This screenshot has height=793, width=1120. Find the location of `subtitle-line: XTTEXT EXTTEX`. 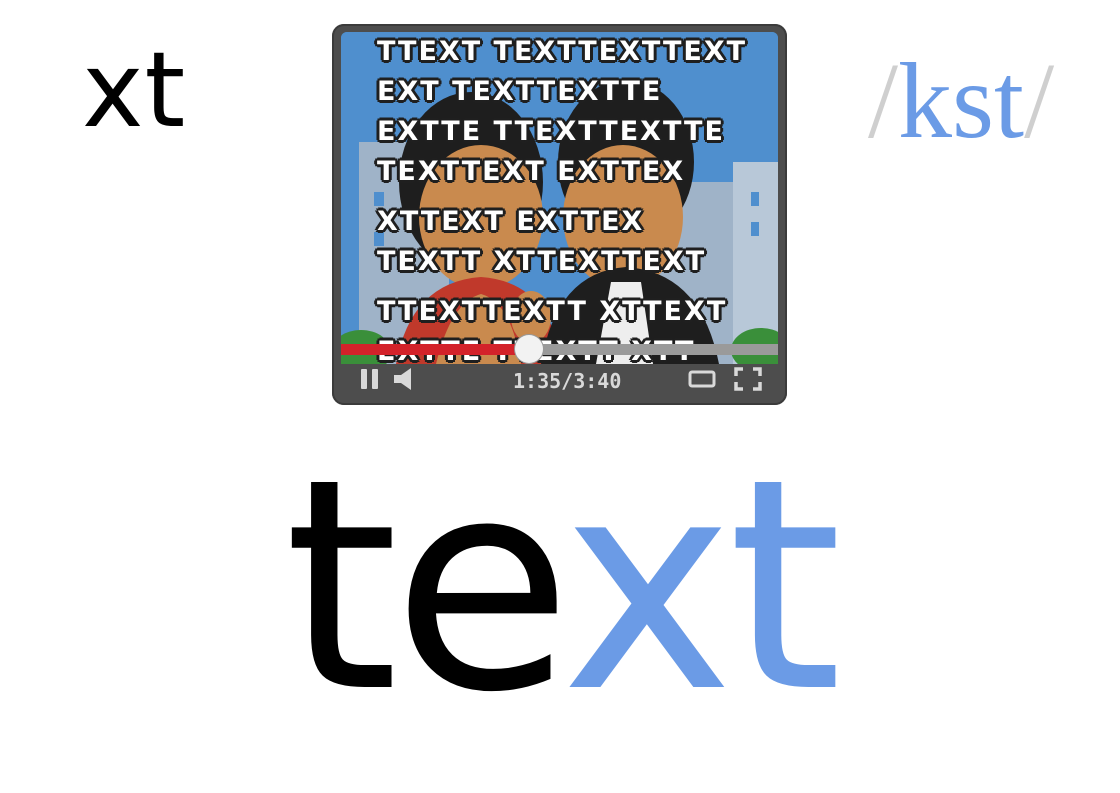

subtitle-line: XTTEXT EXTTEX is located at coordinates (511, 221).